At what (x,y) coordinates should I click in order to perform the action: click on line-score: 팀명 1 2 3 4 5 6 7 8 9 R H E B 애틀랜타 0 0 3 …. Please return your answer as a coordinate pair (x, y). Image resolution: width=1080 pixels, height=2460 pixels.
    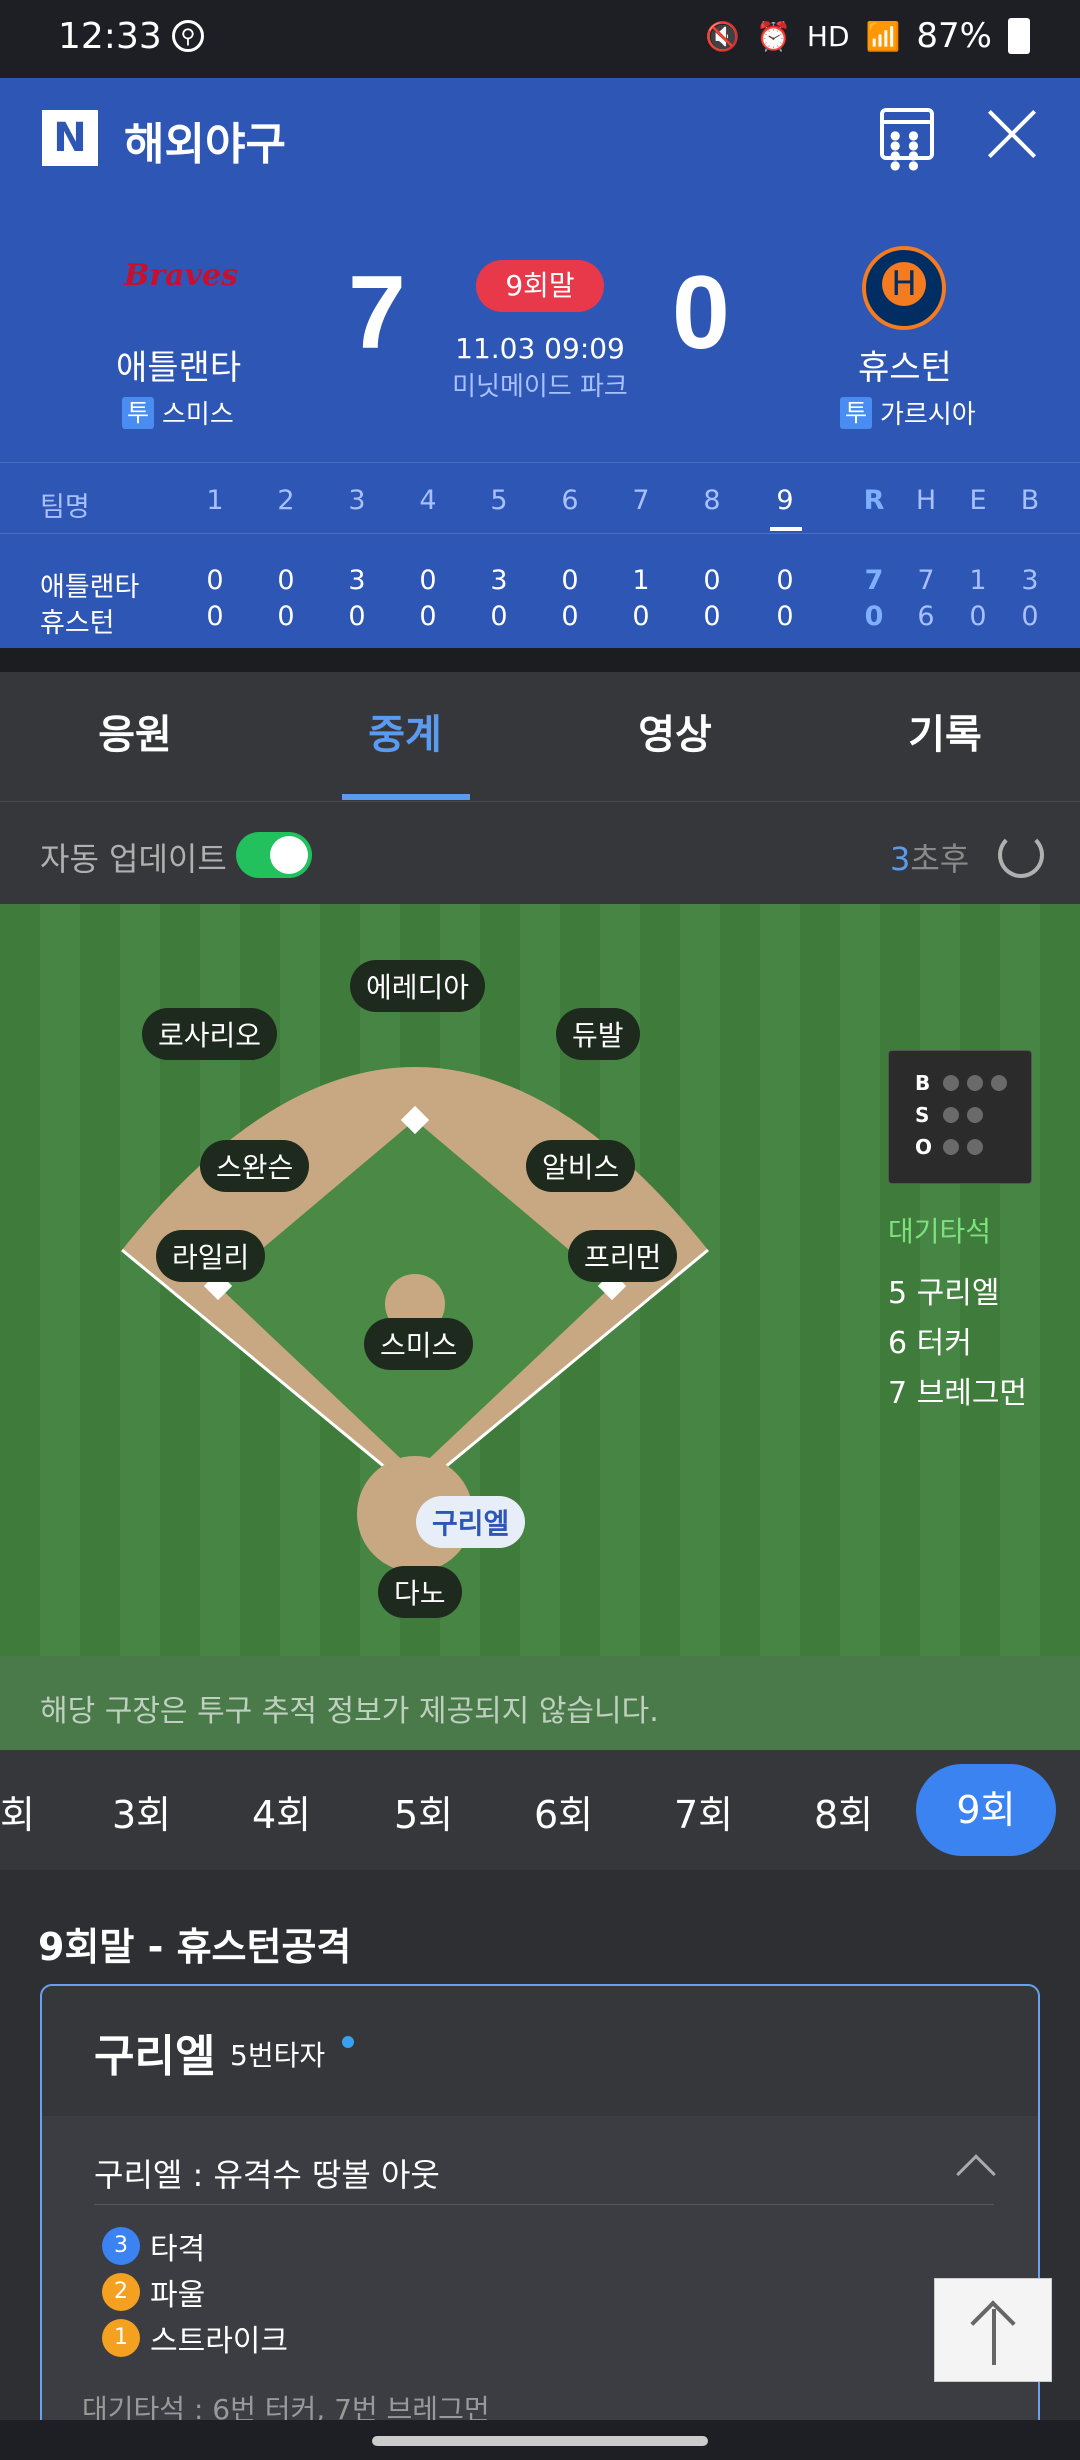
    Looking at the image, I should click on (540, 555).